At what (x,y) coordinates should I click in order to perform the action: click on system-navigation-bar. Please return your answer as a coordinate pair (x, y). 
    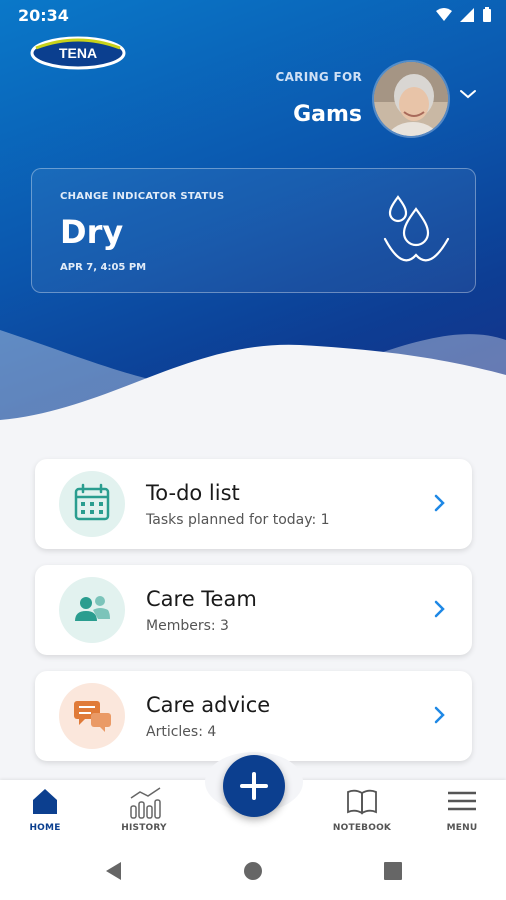
    Looking at the image, I should click on (253, 870).